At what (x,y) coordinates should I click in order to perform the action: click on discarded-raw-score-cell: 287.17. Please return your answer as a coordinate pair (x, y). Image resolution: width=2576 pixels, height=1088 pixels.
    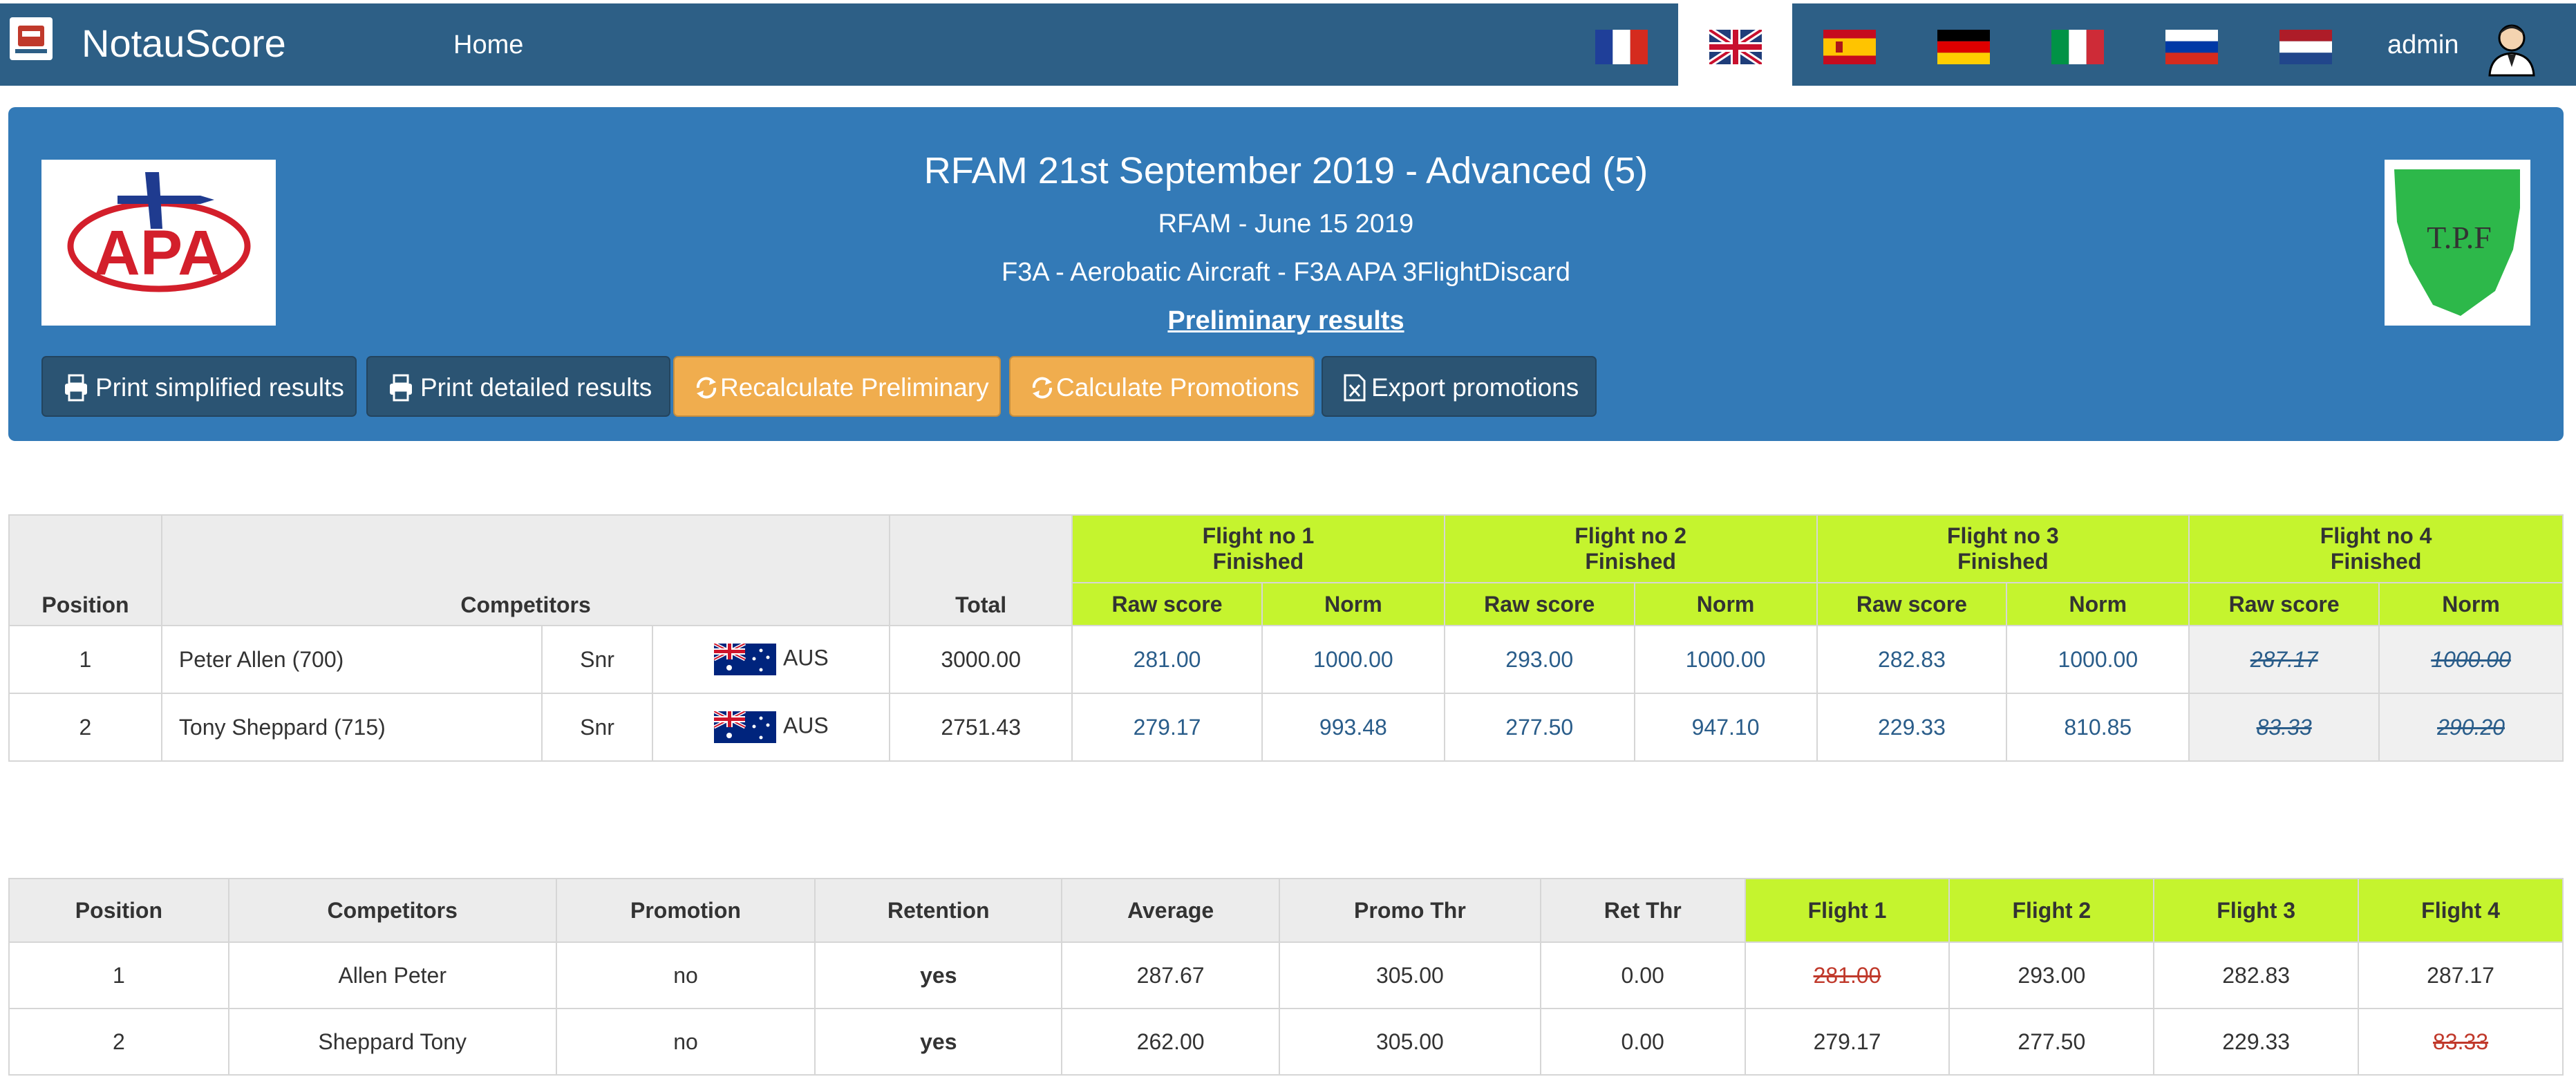
    Looking at the image, I should click on (2284, 660).